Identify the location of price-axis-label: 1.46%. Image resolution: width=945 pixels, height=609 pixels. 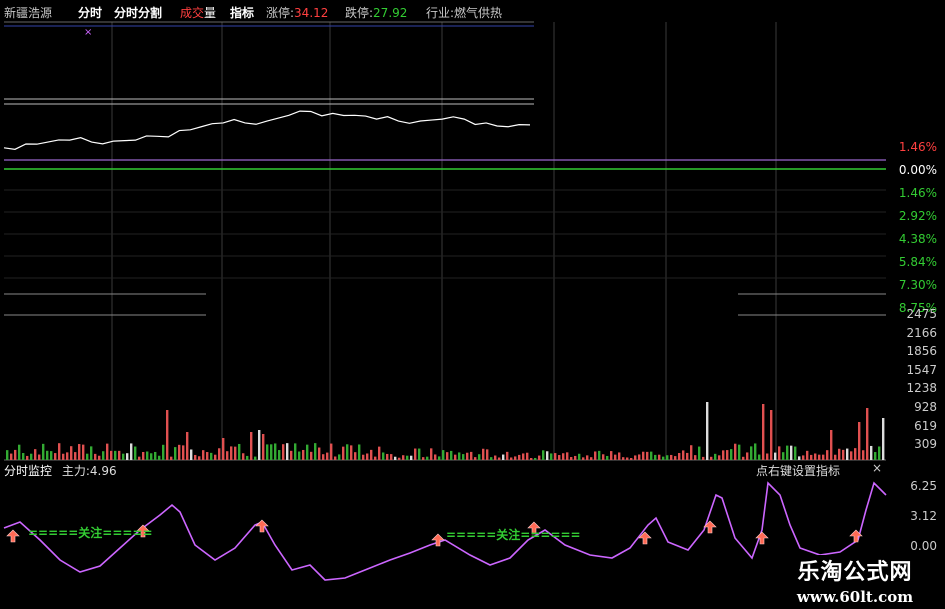
(917, 147).